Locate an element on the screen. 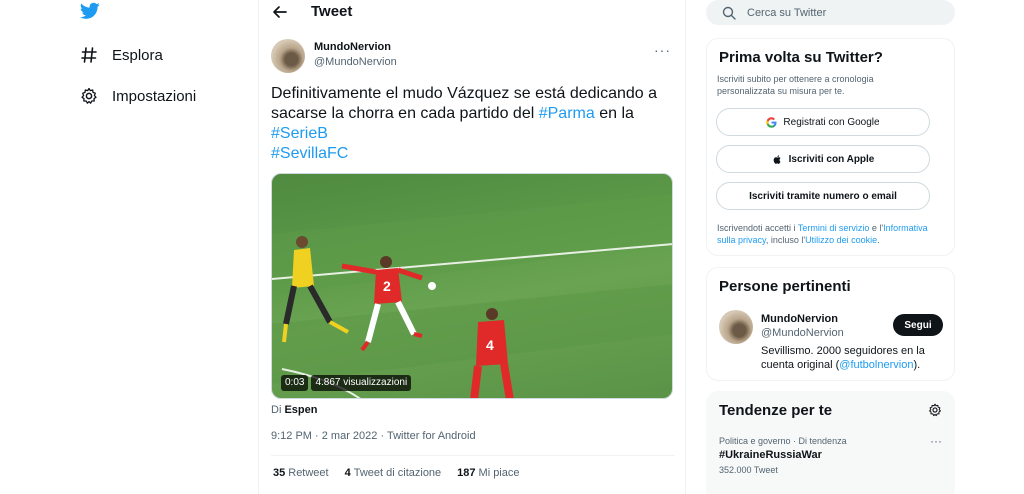 Image resolution: width=1024 pixels, height=494 pixels. apple-signup-button: Iscriviti con Apple is located at coordinates (823, 159).